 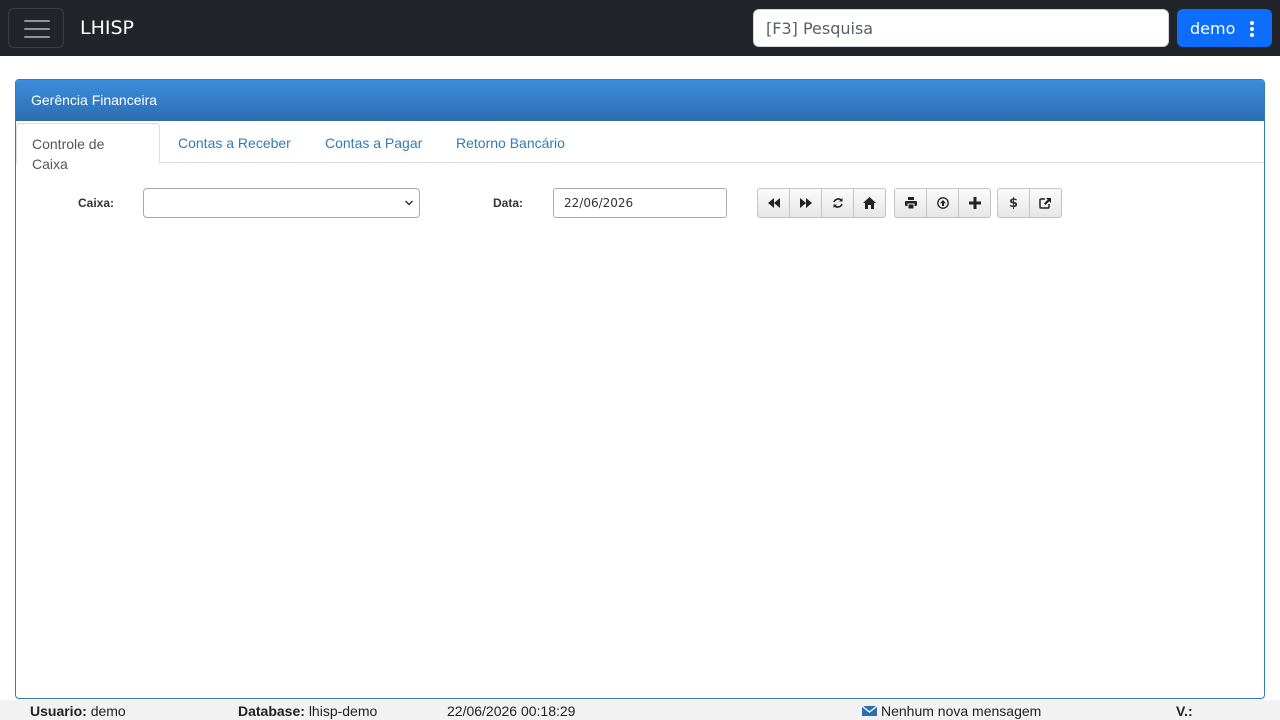 I want to click on status-messages-text: Nenhum nova mensagem, so click(x=961, y=711).